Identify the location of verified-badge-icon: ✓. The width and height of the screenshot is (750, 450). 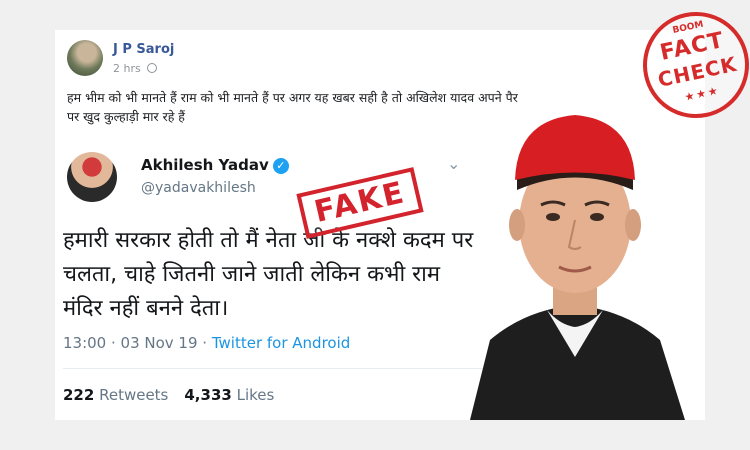
(280, 166).